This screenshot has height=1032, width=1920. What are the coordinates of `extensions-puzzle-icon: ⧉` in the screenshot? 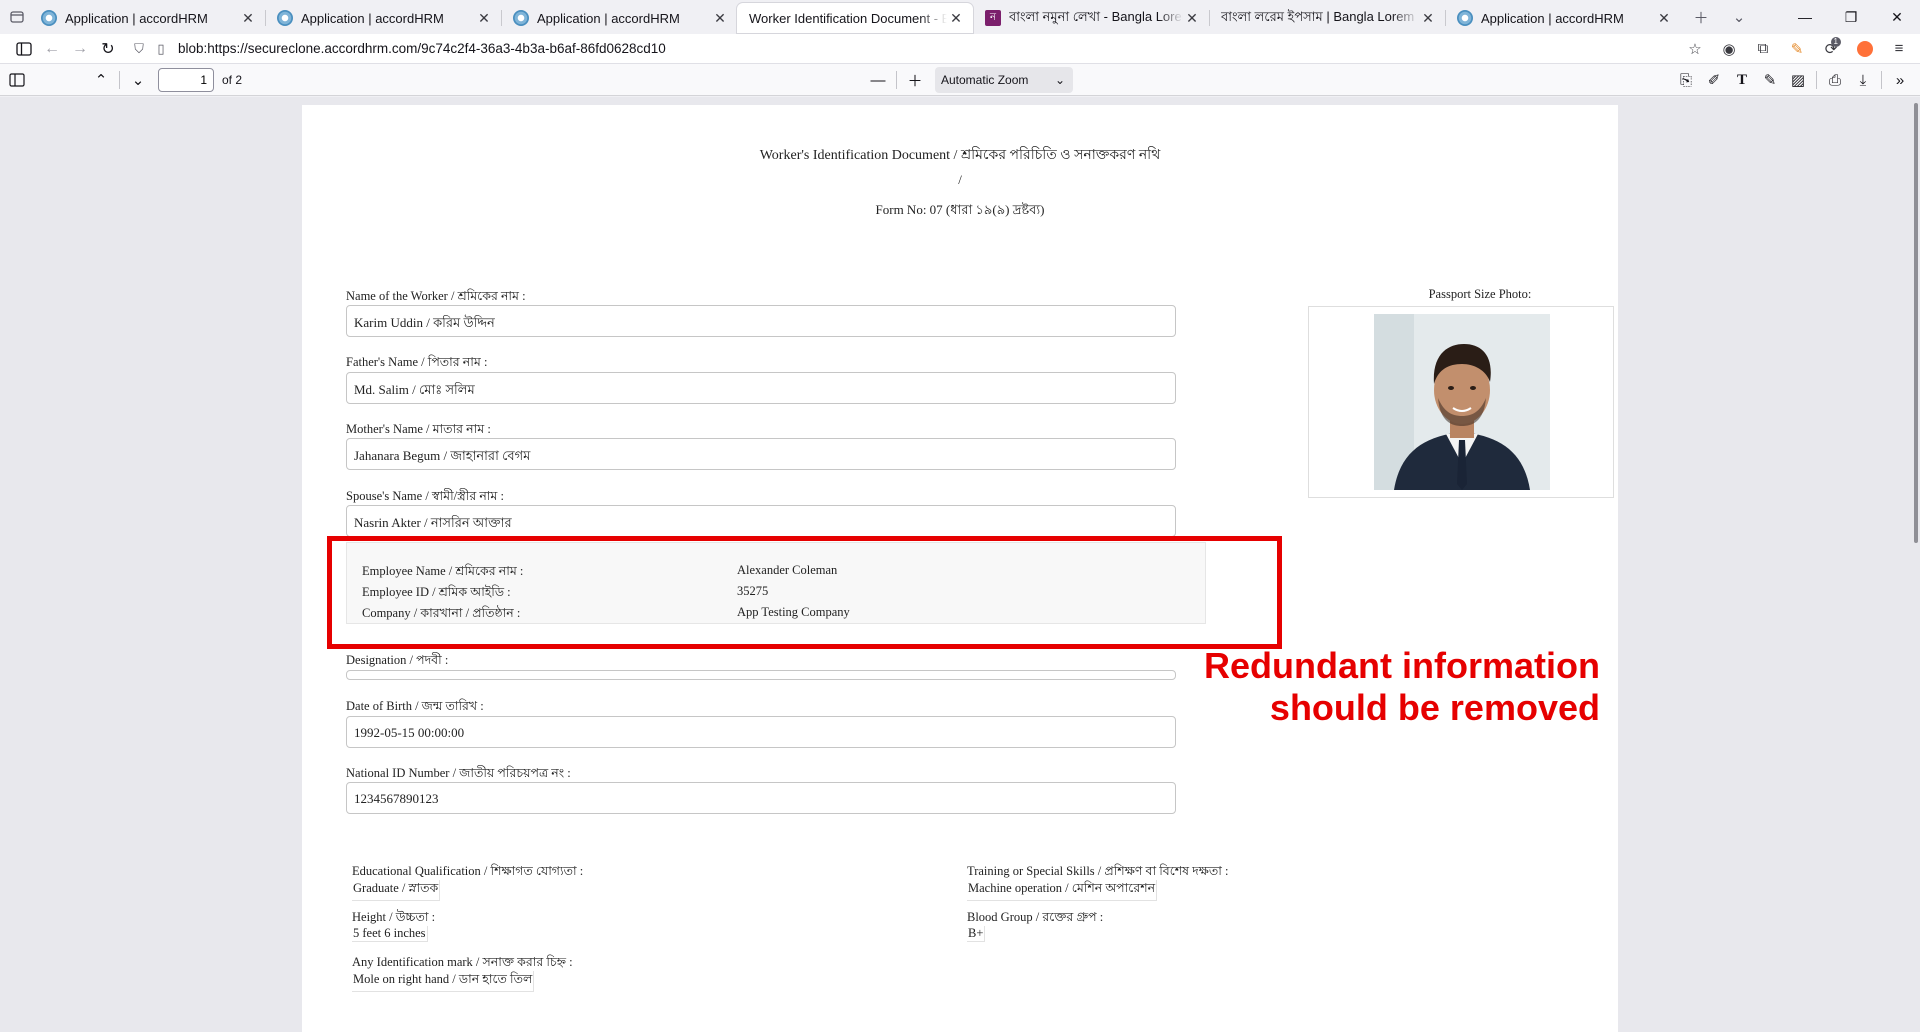 It's located at (1763, 49).